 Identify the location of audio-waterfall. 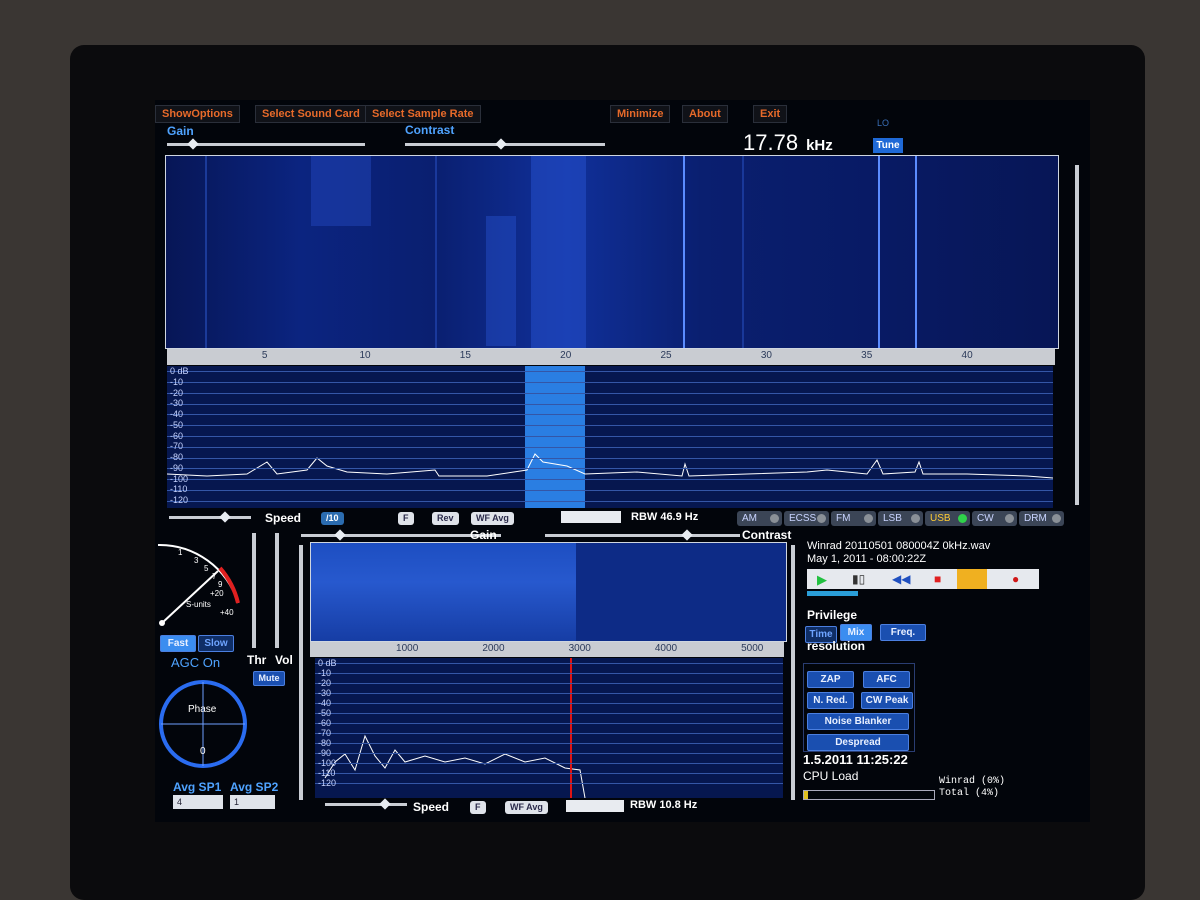
(548, 592).